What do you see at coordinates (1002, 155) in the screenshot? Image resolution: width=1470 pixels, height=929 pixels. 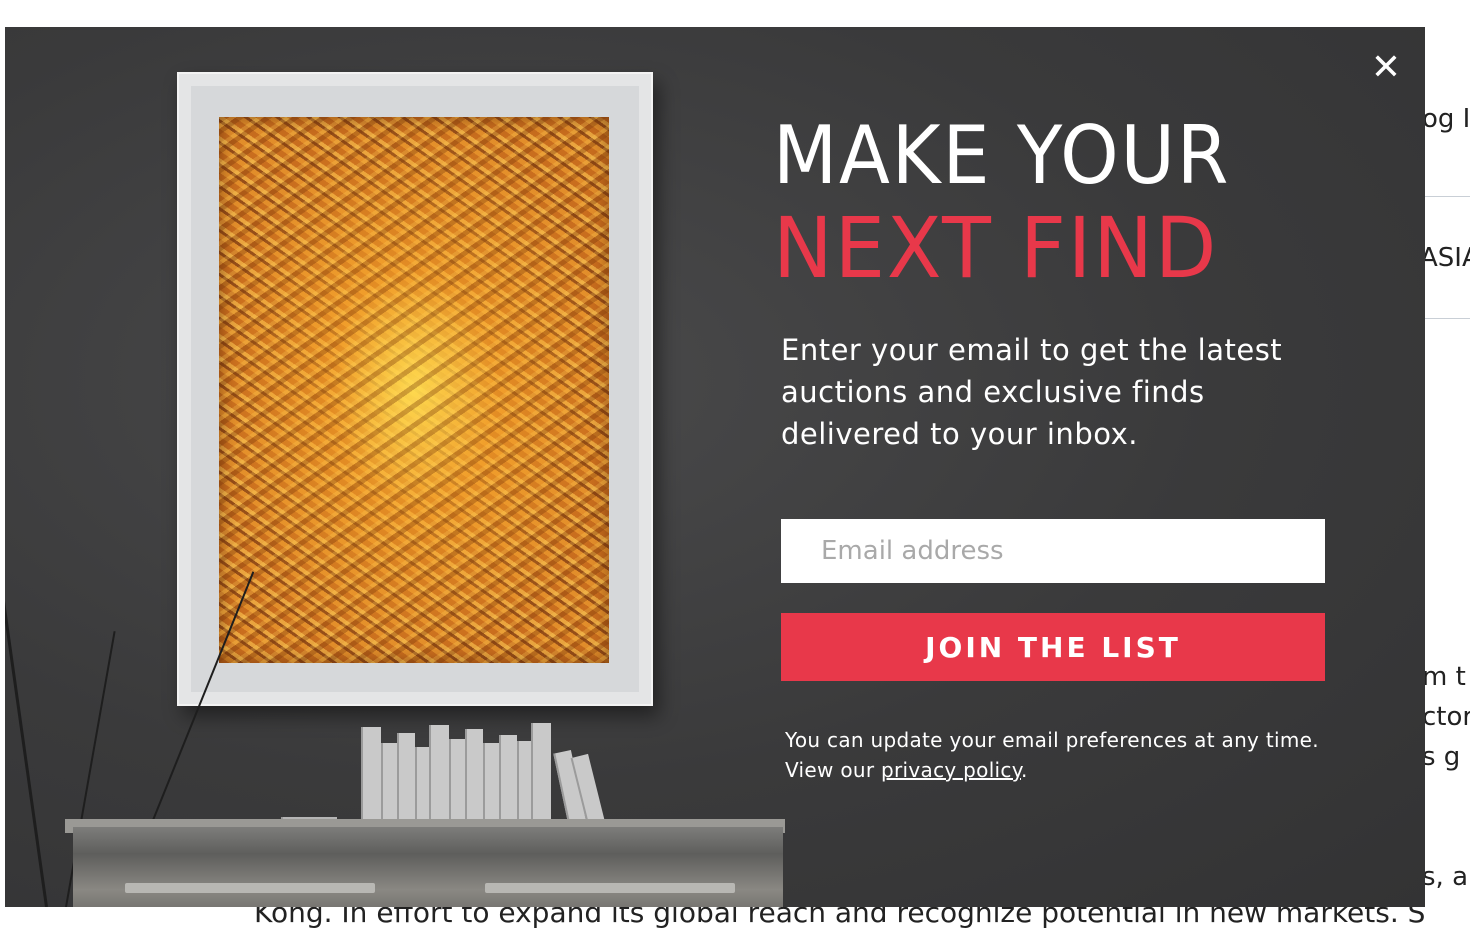 I see `headline-line-1: MAKE YOUR` at bounding box center [1002, 155].